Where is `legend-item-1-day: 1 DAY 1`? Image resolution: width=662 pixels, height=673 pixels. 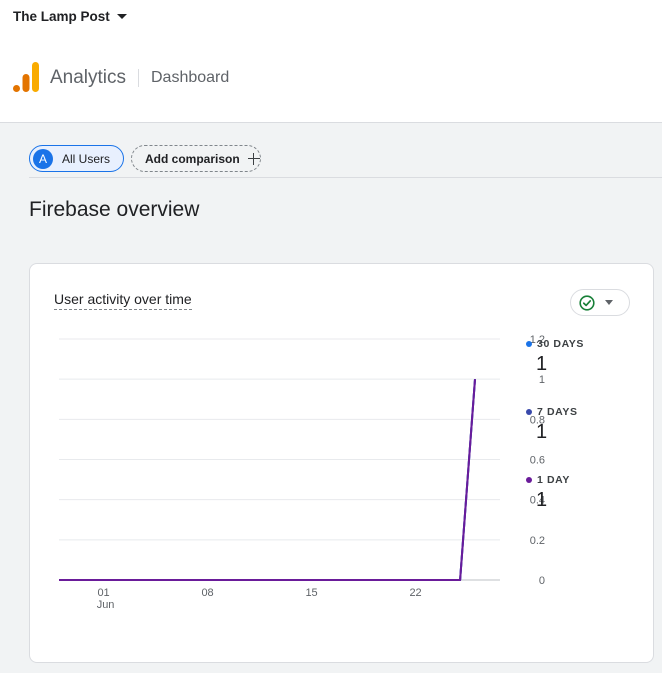
legend-item-1-day: 1 DAY 1 is located at coordinates (581, 493).